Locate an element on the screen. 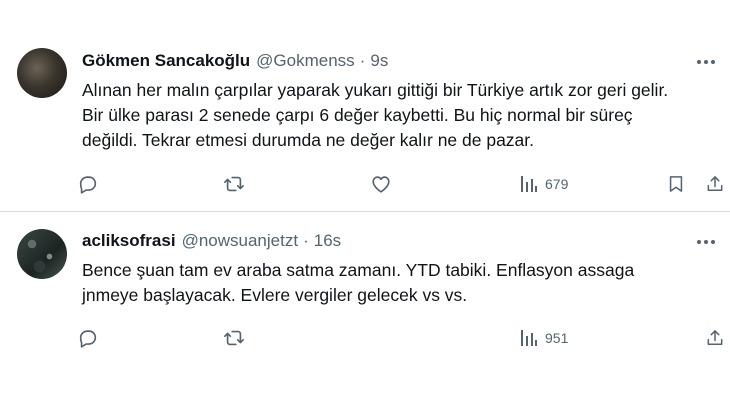  tweet-header: Gökmen Sancakoğlu @Gokmenss · 9s is located at coordinates (235, 61).